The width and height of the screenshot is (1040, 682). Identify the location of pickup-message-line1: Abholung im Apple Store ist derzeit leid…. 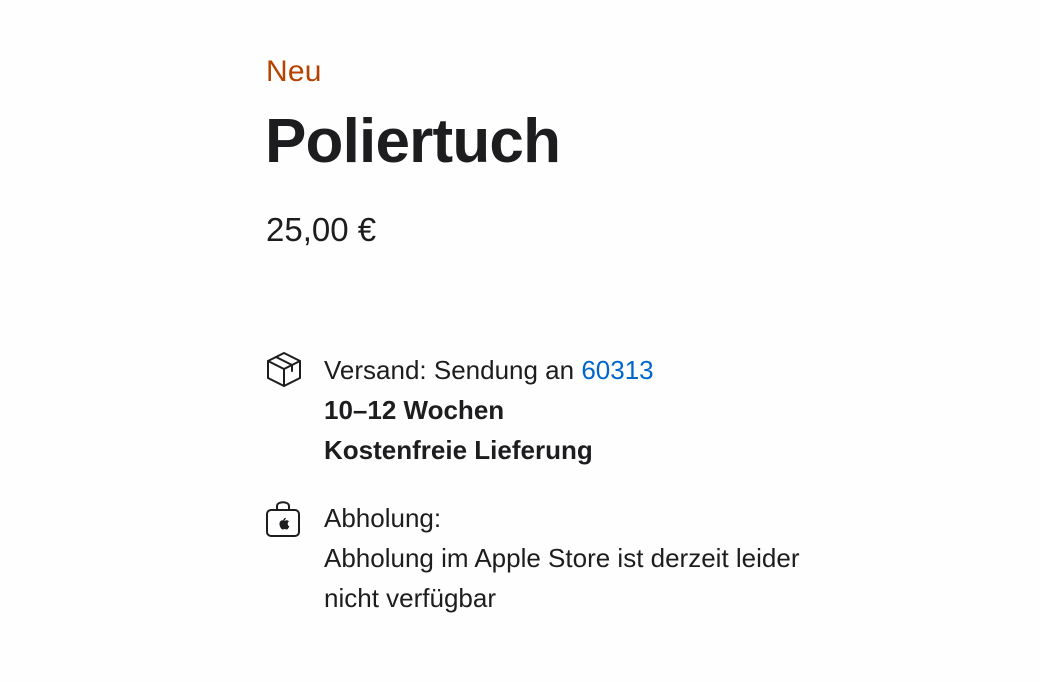
(562, 558).